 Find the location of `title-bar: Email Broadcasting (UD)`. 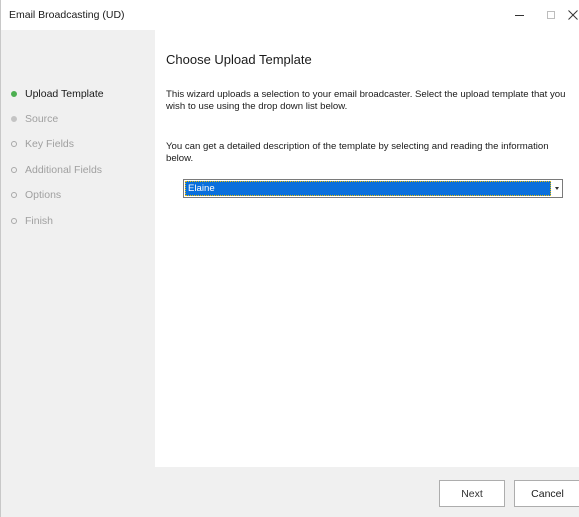

title-bar: Email Broadcasting (UD) is located at coordinates (290, 15).